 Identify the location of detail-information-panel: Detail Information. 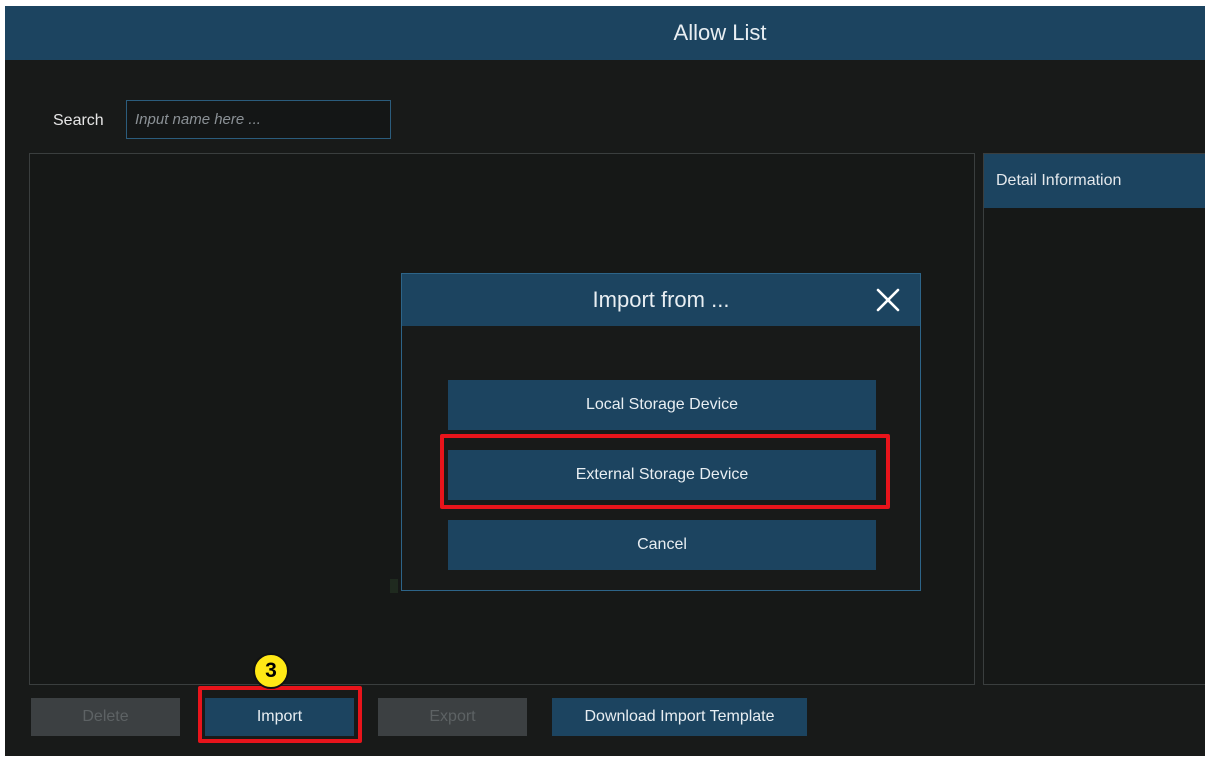
(1094, 419).